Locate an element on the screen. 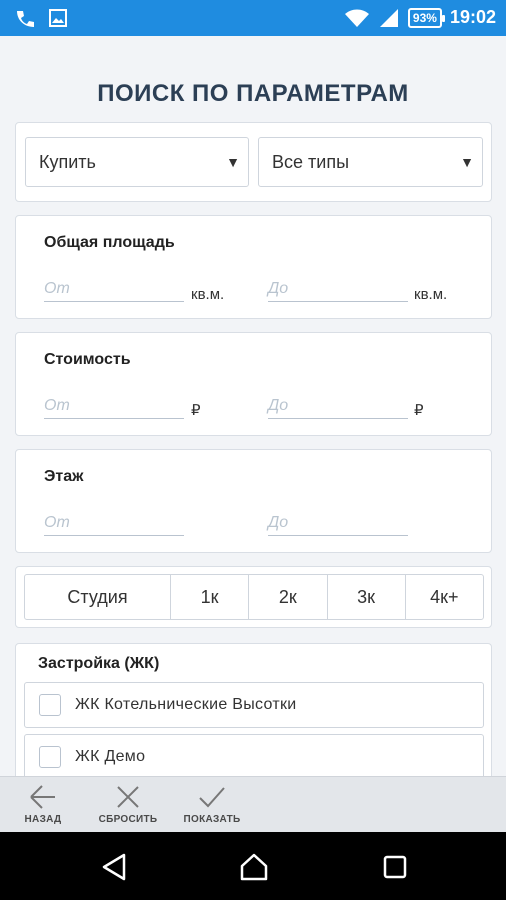 The width and height of the screenshot is (506, 900). complex-item: ЖК Демо is located at coordinates (254, 755).